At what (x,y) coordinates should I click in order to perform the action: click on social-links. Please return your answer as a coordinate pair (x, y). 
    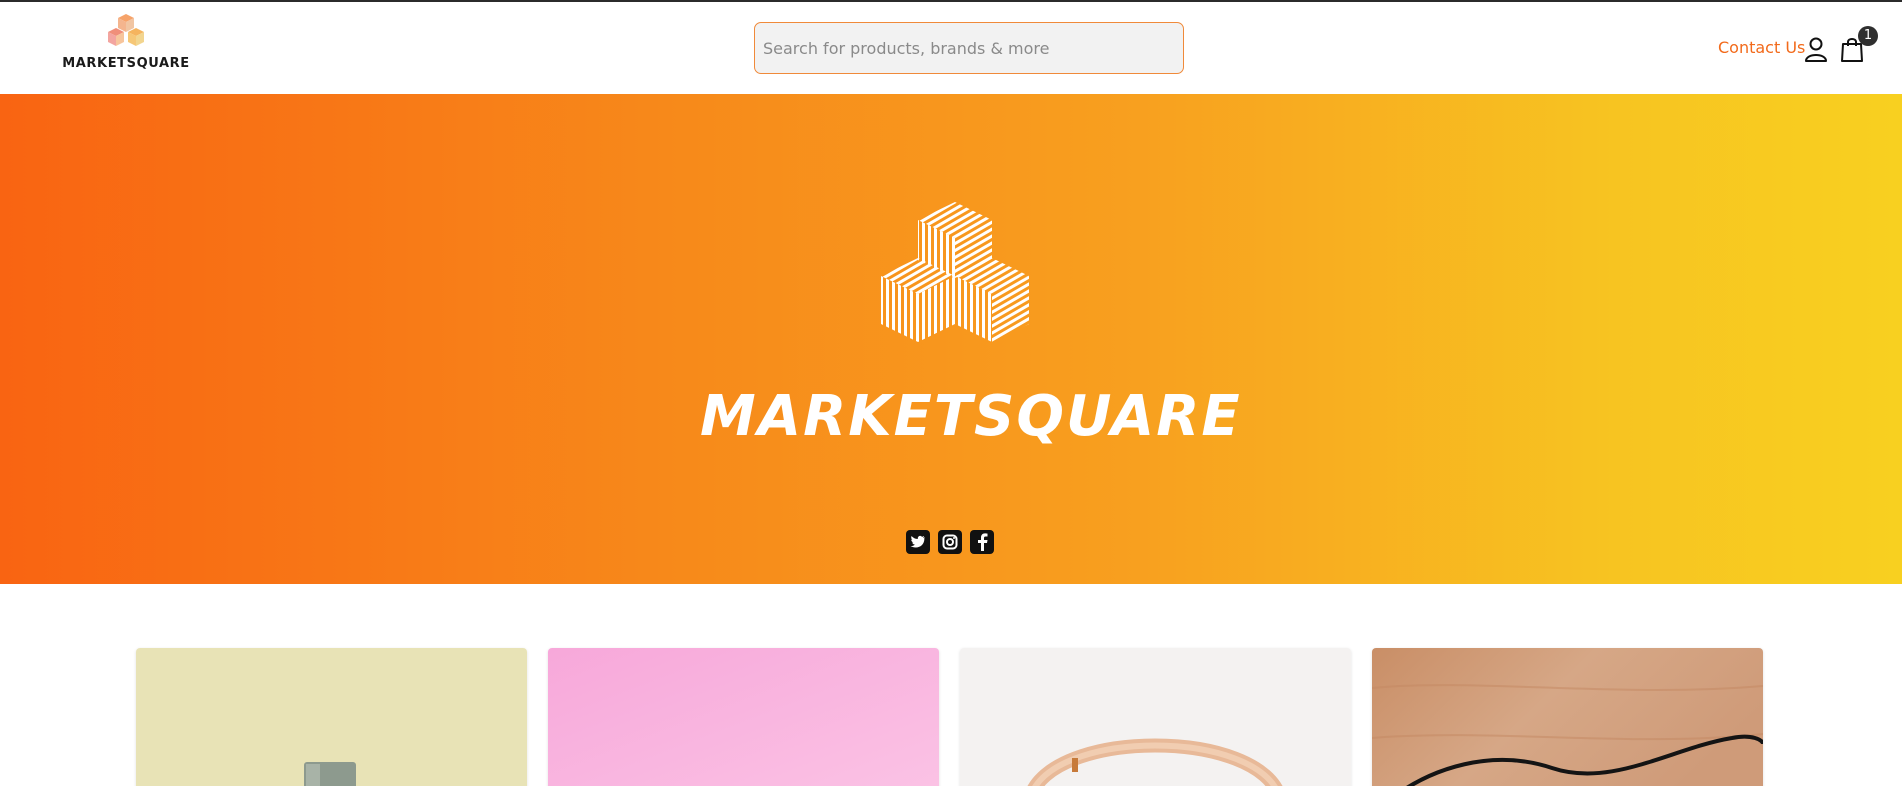
    Looking at the image, I should click on (950, 542).